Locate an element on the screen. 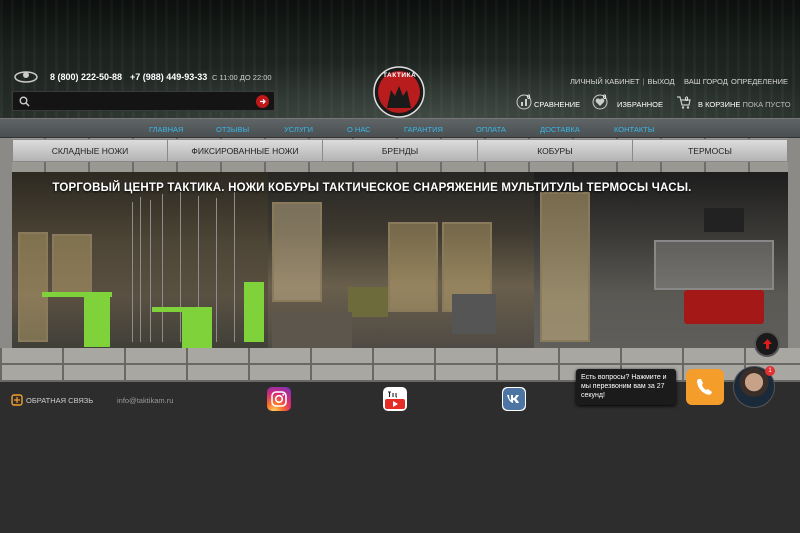 This screenshot has width=800, height=533. compare-count: 0 is located at coordinates (529, 98).